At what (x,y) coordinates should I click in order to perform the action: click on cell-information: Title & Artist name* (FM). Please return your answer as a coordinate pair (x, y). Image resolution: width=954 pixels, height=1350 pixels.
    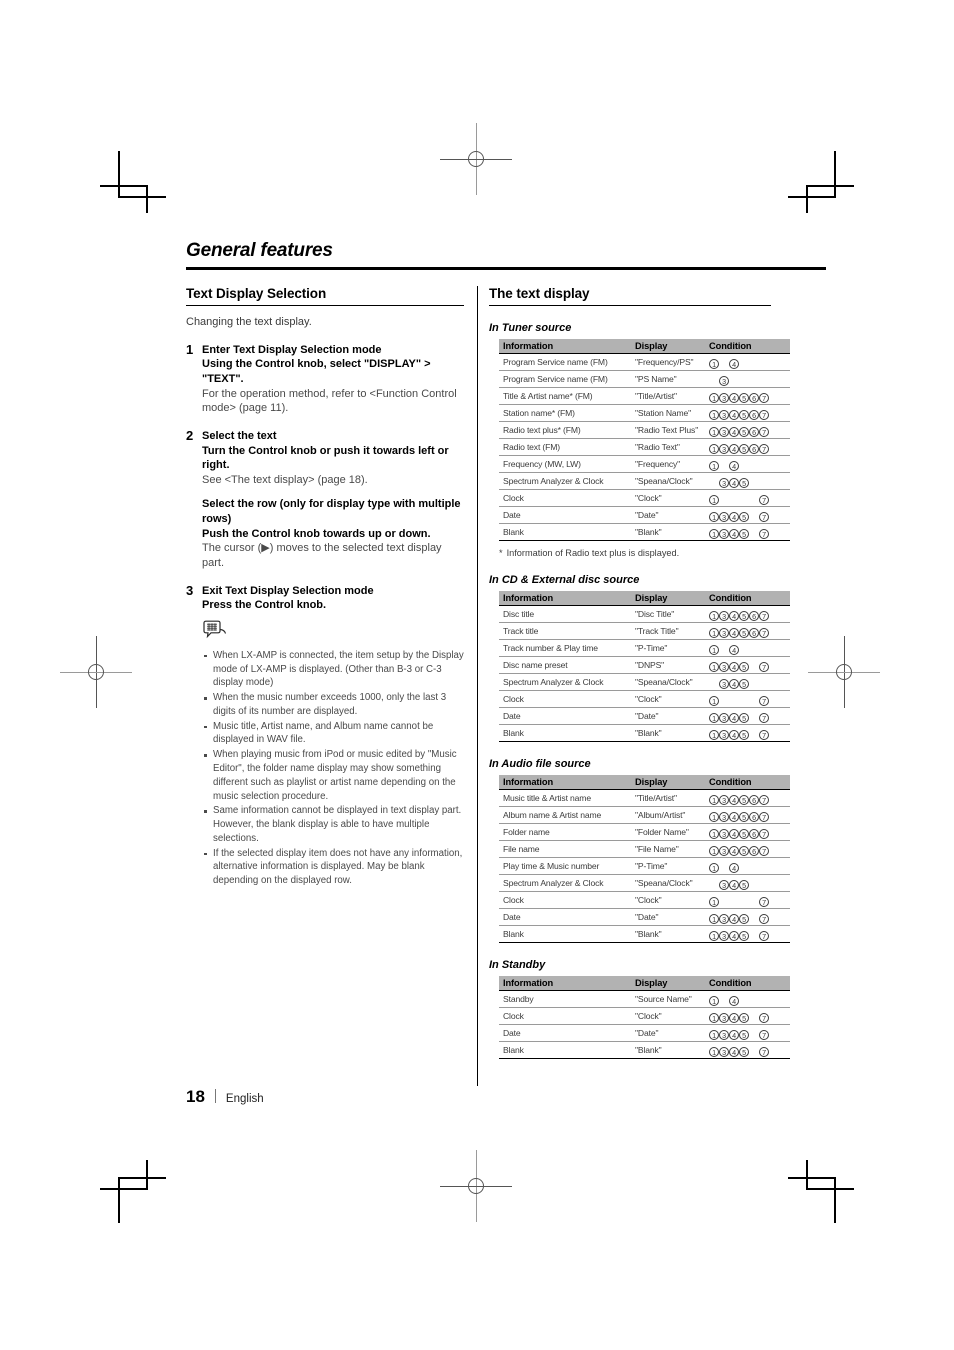
    Looking at the image, I should click on (565, 396).